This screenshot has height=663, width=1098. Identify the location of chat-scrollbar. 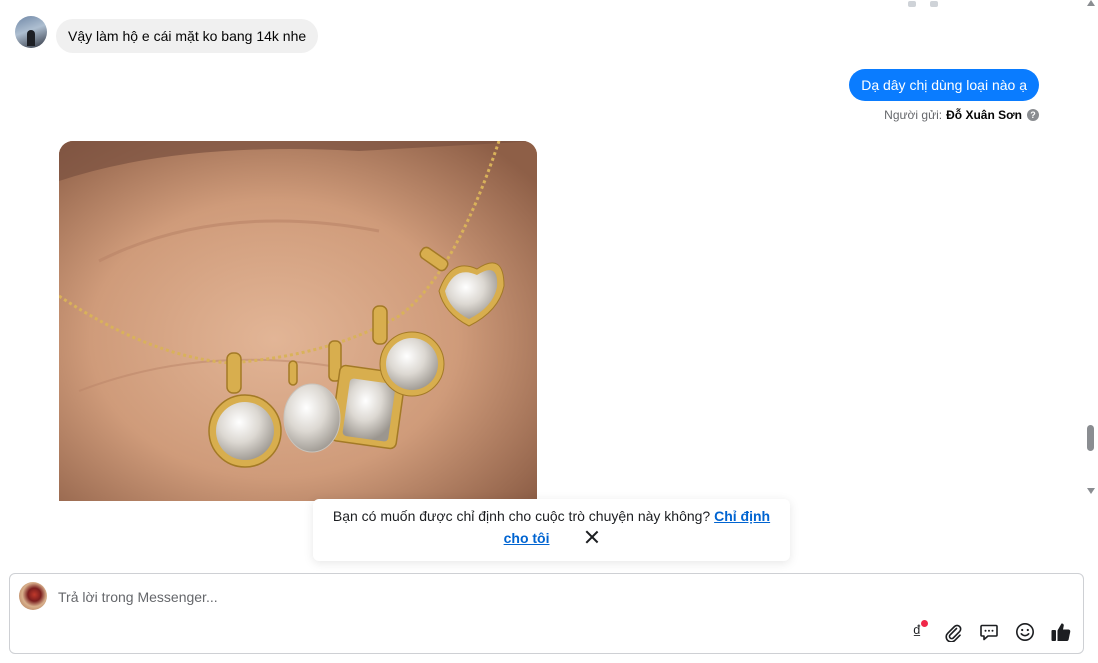
(1091, 250).